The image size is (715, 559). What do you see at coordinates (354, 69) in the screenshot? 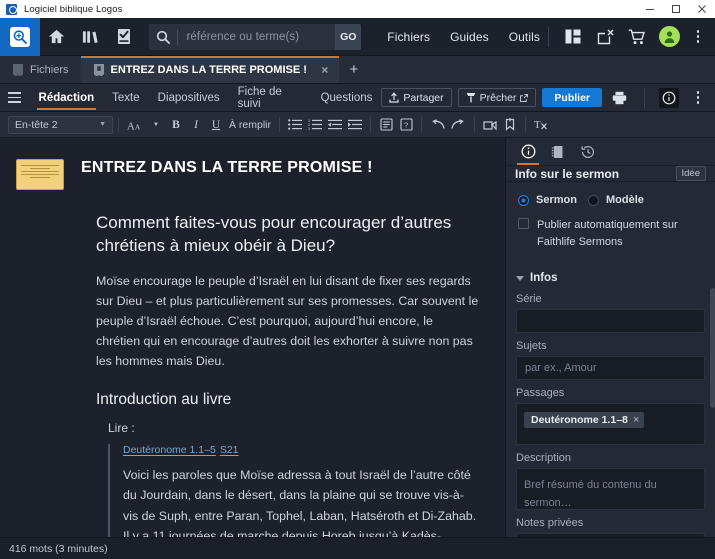
I see `new-tab-button: +` at bounding box center [354, 69].